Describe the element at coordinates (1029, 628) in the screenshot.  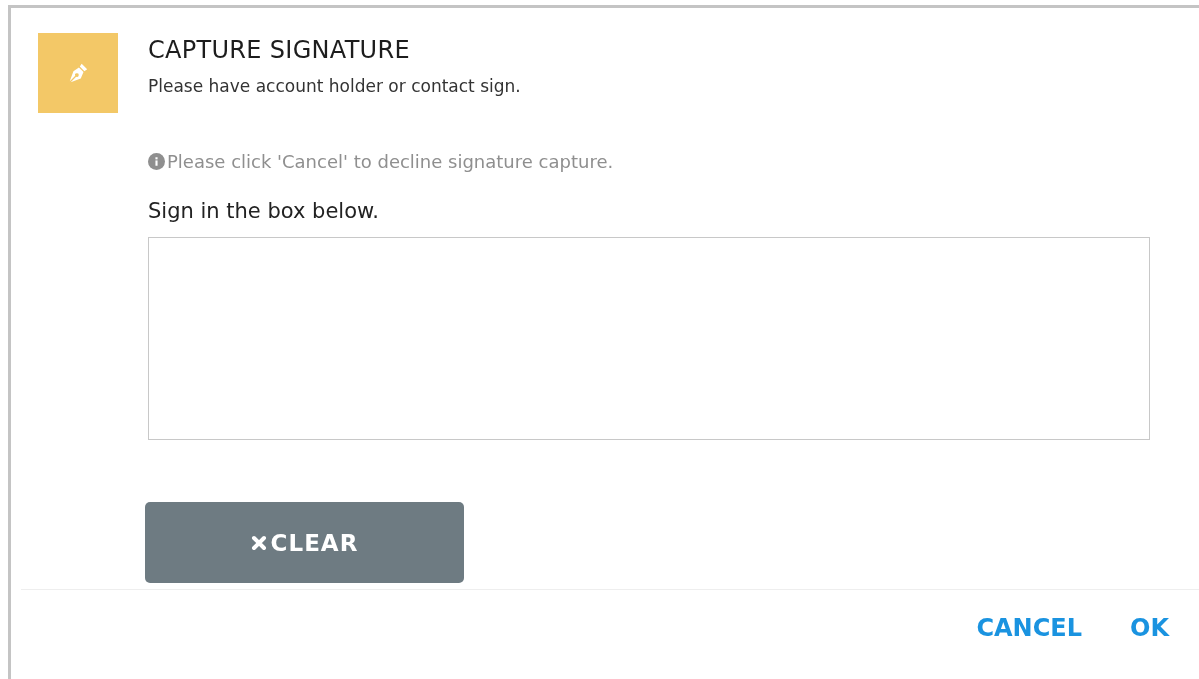
I see `cancel-button: CANCEL` at that location.